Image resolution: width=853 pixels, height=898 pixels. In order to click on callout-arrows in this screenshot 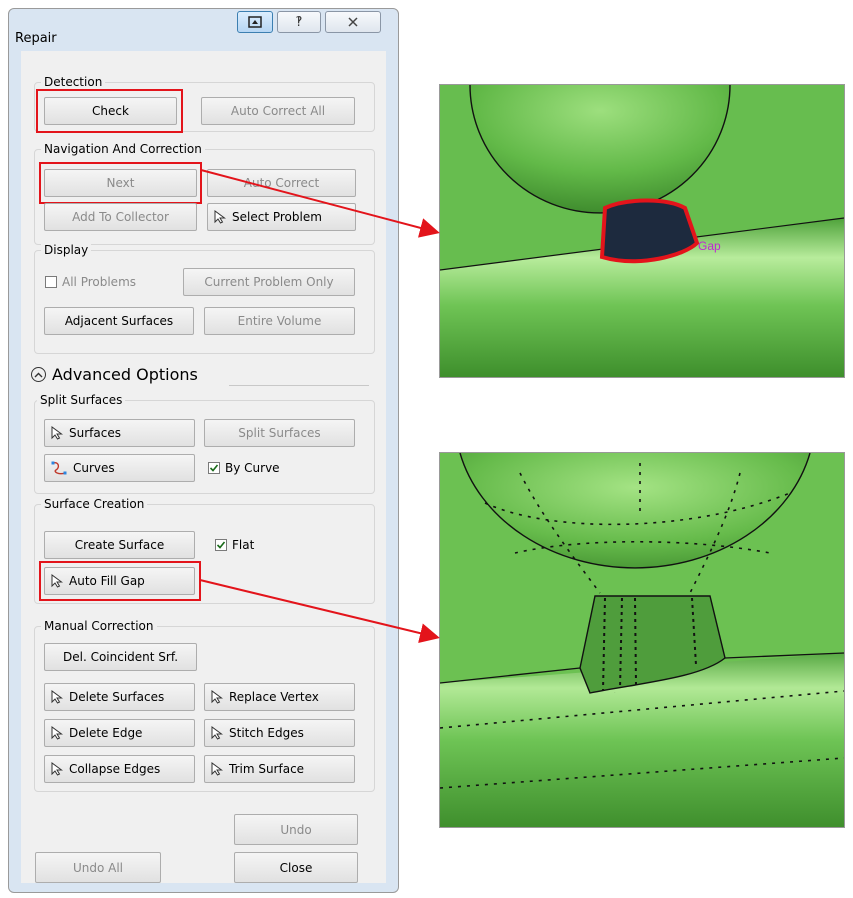, I will do `click(319, 406)`.